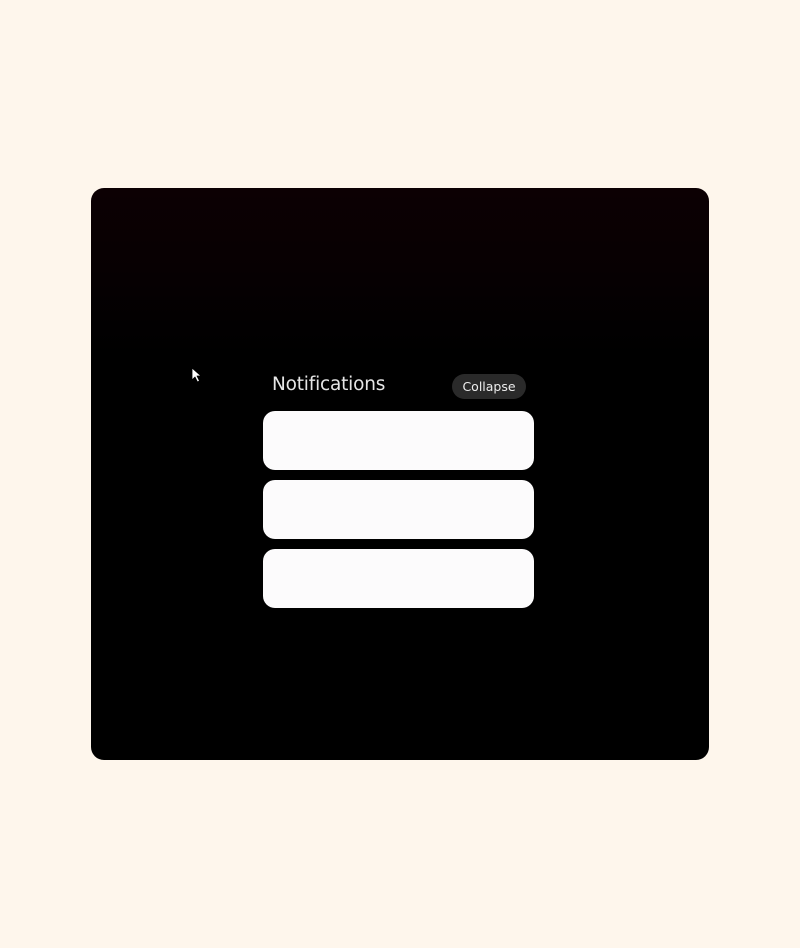 The width and height of the screenshot is (800, 948). Describe the element at coordinates (196, 375) in the screenshot. I see `mouse-pointer-icon` at that location.